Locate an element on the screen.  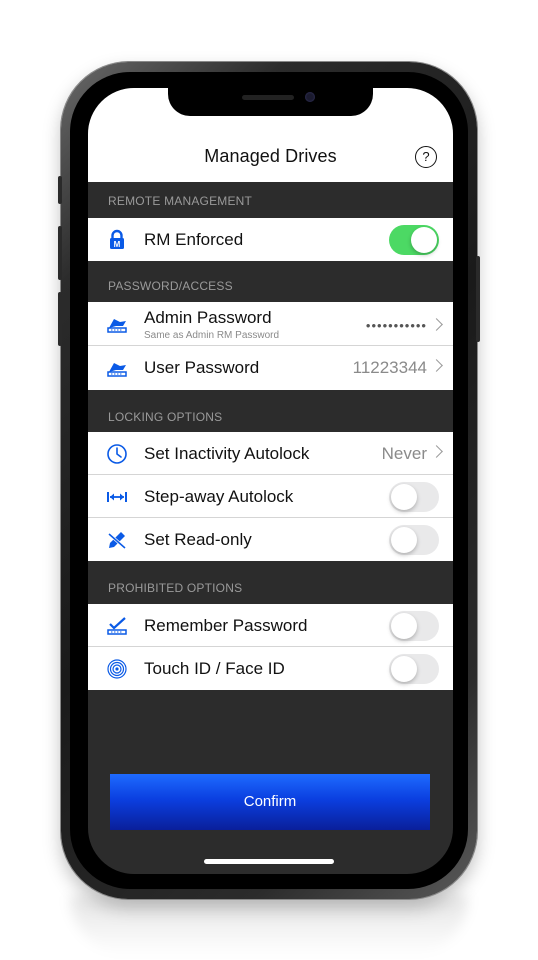
front-camera is located at coordinates (310, 97).